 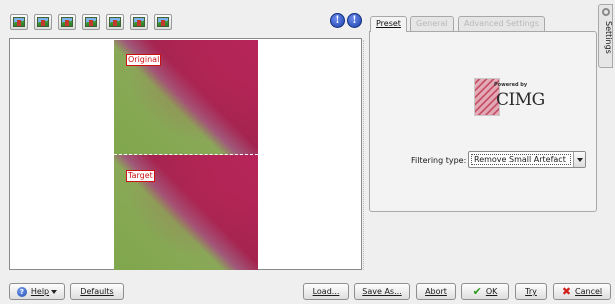 What do you see at coordinates (144, 60) in the screenshot?
I see `original-label: Original` at bounding box center [144, 60].